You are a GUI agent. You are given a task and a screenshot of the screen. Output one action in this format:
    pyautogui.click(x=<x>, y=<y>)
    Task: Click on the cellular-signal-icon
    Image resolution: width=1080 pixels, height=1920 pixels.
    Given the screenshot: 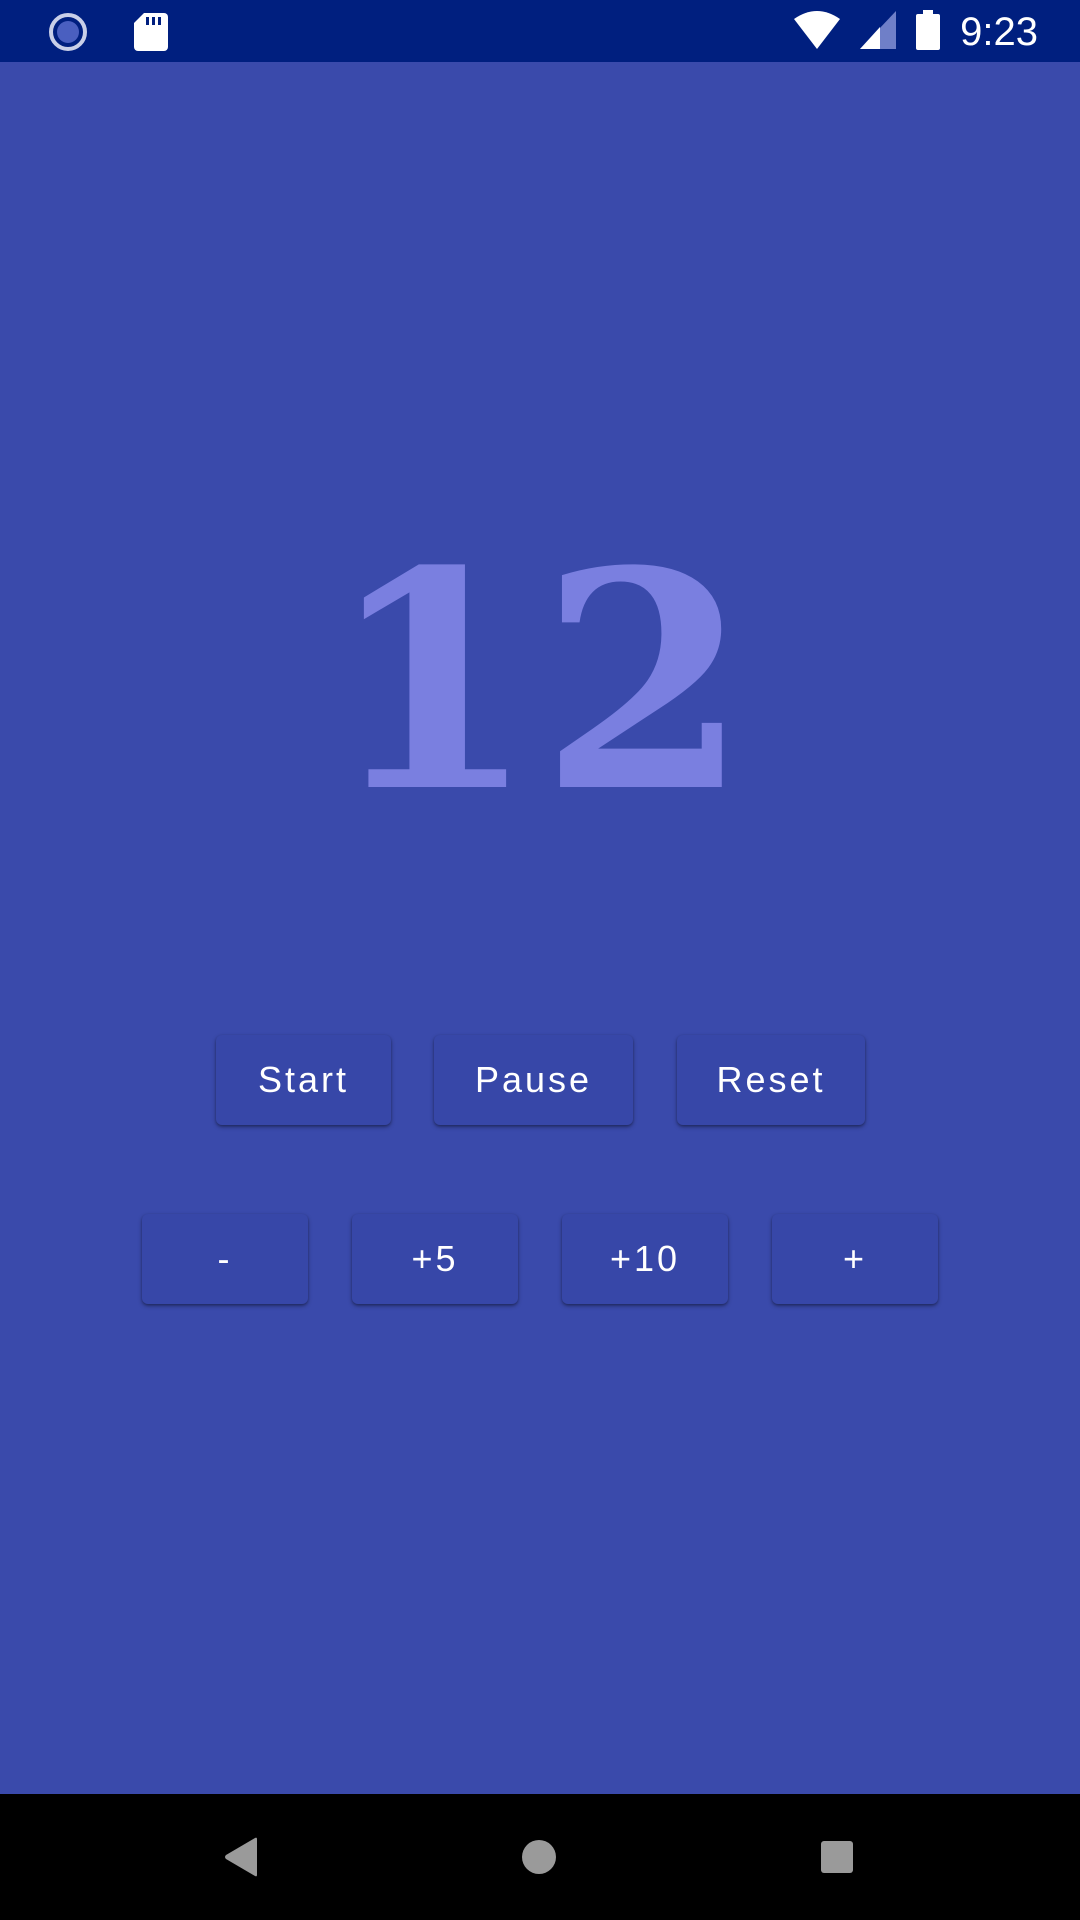 What is the action you would take?
    pyautogui.click(x=878, y=32)
    